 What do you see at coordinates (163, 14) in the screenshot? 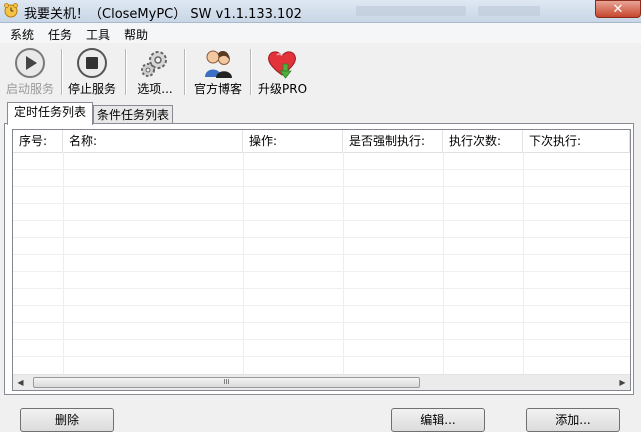
I see `window-title: 我要关机！（CloseMyPC） SW v1.1.133.102` at bounding box center [163, 14].